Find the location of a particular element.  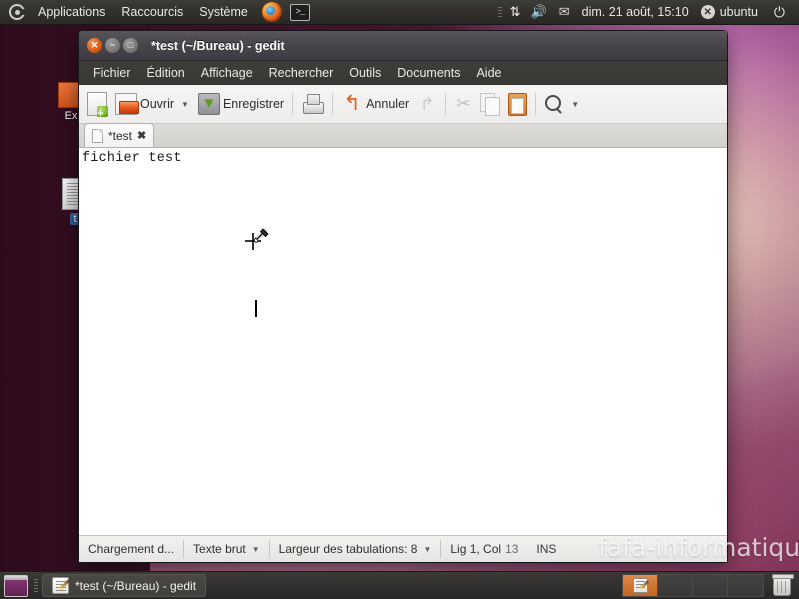

status-position-value: 13 is located at coordinates (512, 549).